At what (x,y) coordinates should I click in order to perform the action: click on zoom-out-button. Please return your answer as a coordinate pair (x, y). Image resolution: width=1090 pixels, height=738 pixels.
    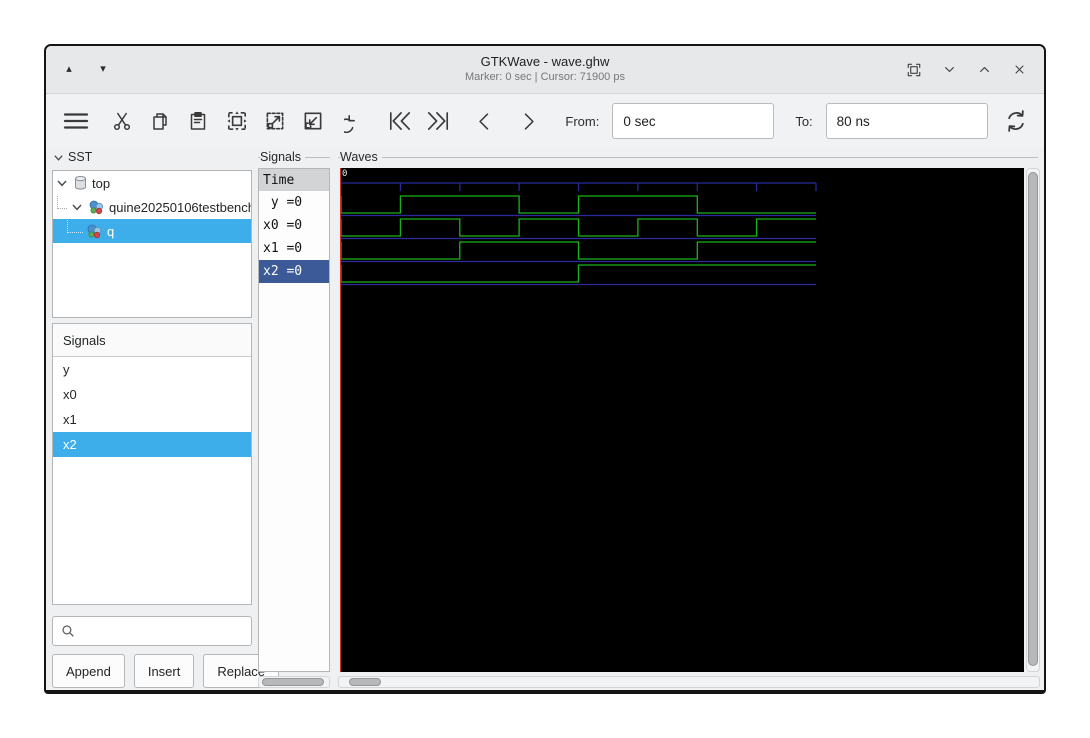
    Looking at the image, I should click on (313, 121).